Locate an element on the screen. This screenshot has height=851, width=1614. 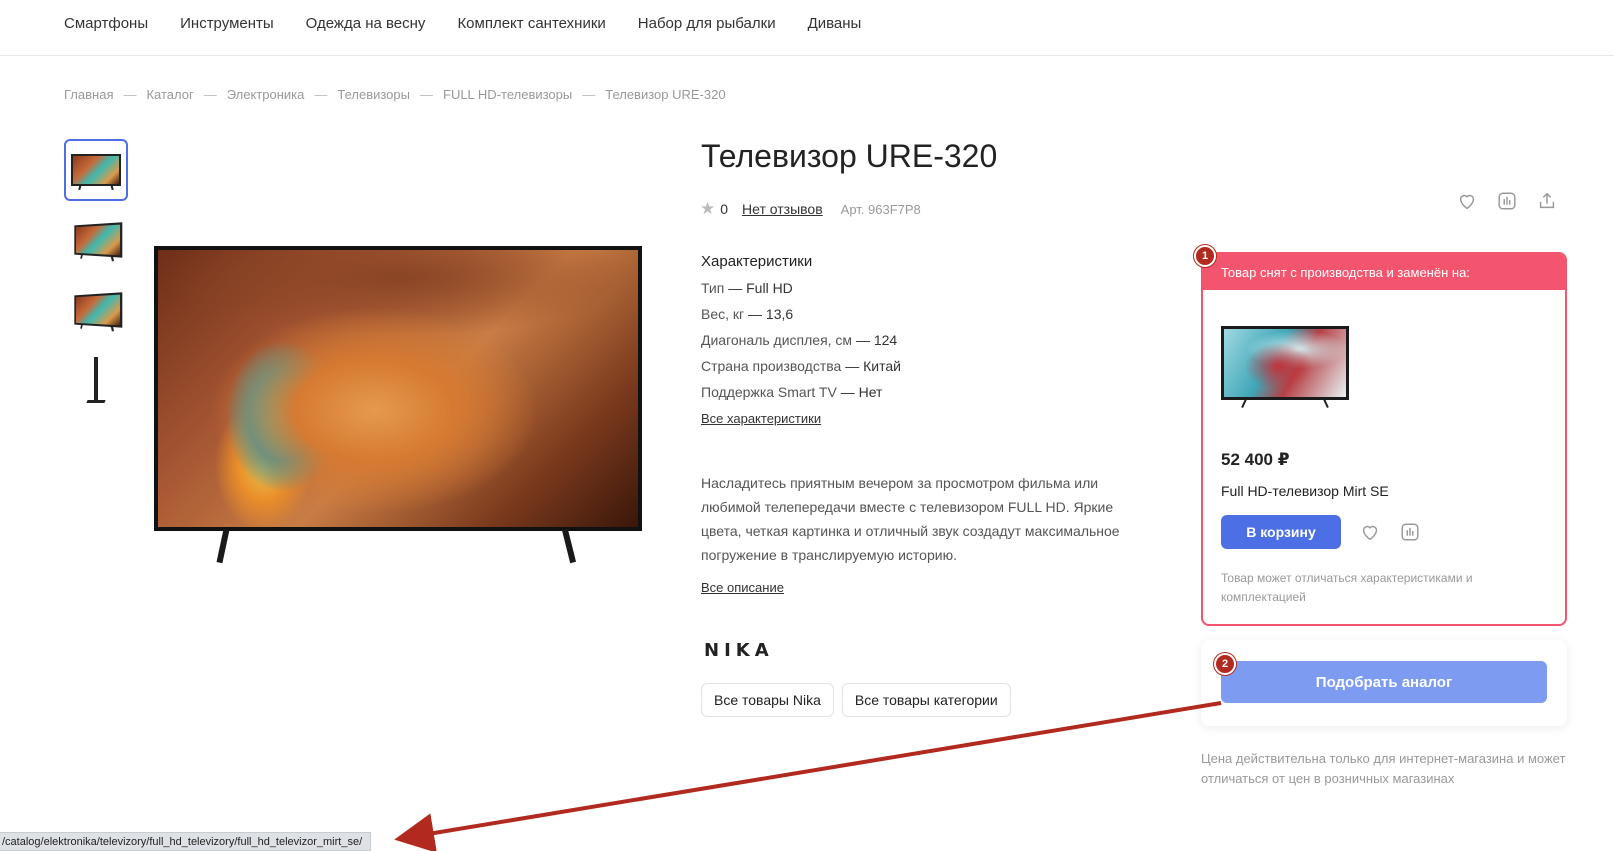
breadcrumb-catalog: Каталог is located at coordinates (169, 94).